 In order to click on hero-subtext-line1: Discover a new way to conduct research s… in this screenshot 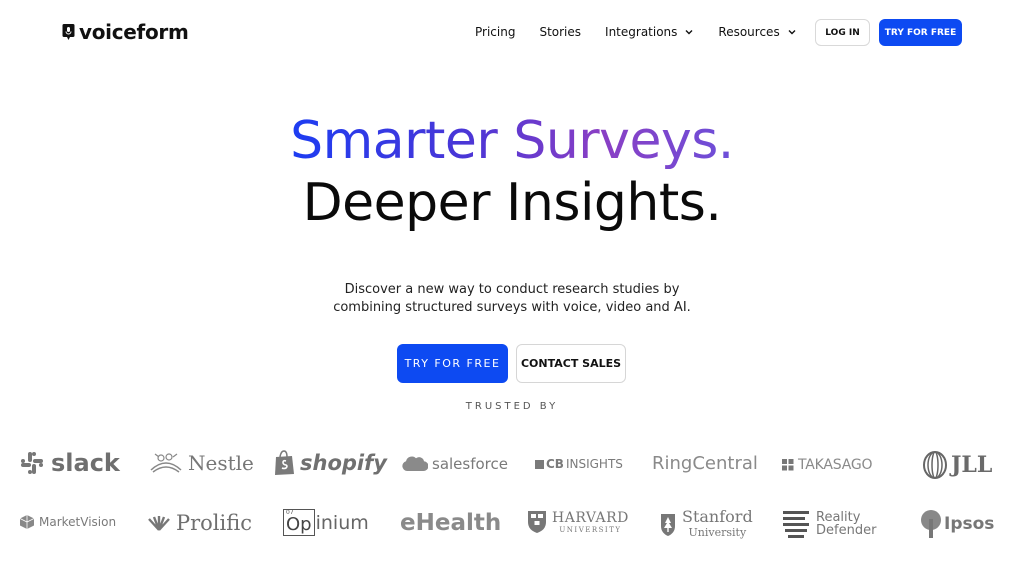, I will do `click(512, 289)`.